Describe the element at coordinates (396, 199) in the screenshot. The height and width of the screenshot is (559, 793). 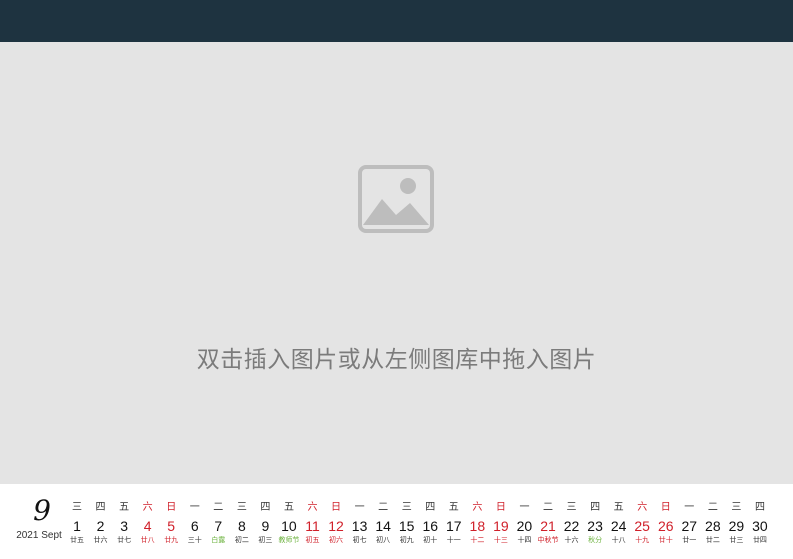
I see `image-placeholder-icon` at that location.